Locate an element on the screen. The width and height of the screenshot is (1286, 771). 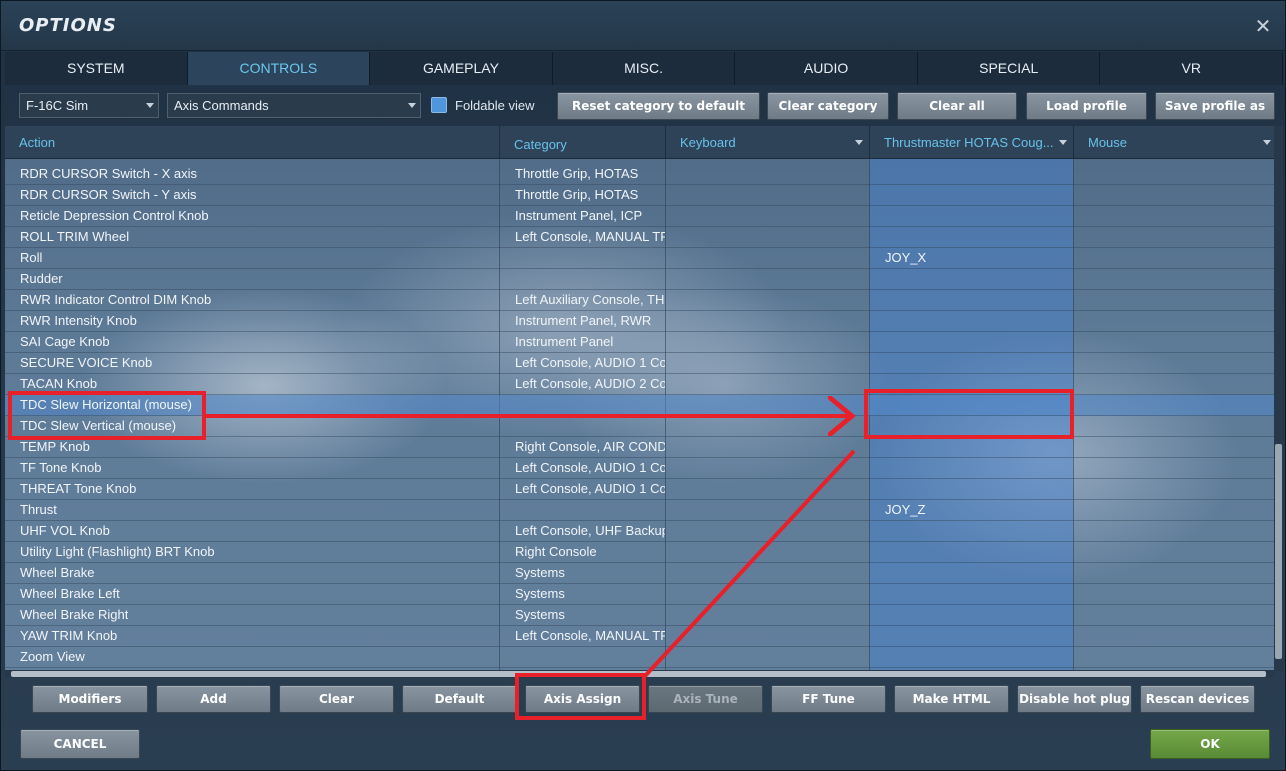
cell-hotas: JOY_X is located at coordinates (975, 258).